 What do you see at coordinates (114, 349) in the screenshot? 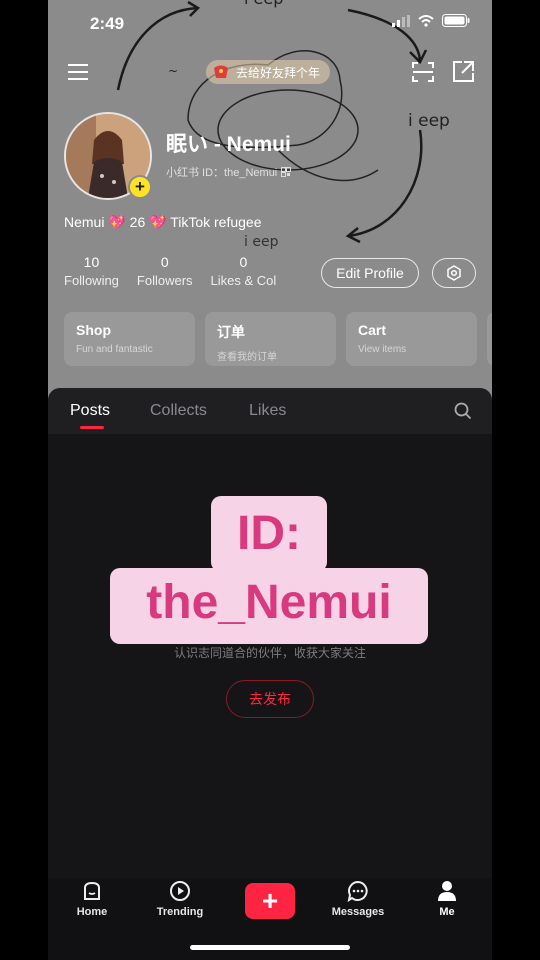
I see `card-shop-subtitle: Fun and fantastic` at bounding box center [114, 349].